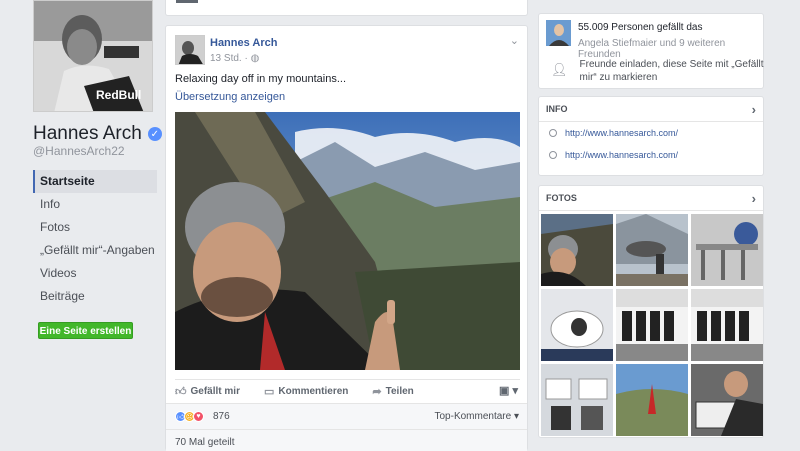 Image resolution: width=800 pixels, height=451 pixels. I want to click on svg-text: RedBull, so click(118, 95).